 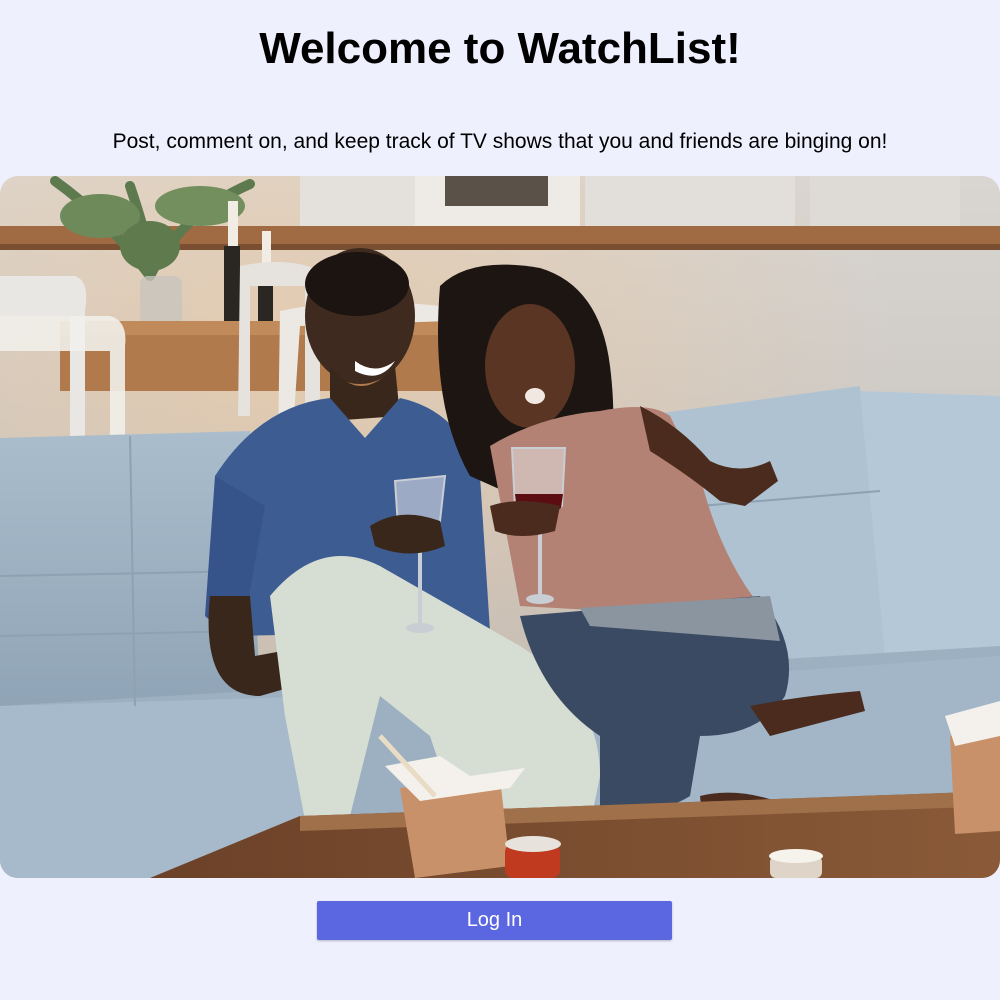 I want to click on login-button: Log In, so click(x=494, y=920).